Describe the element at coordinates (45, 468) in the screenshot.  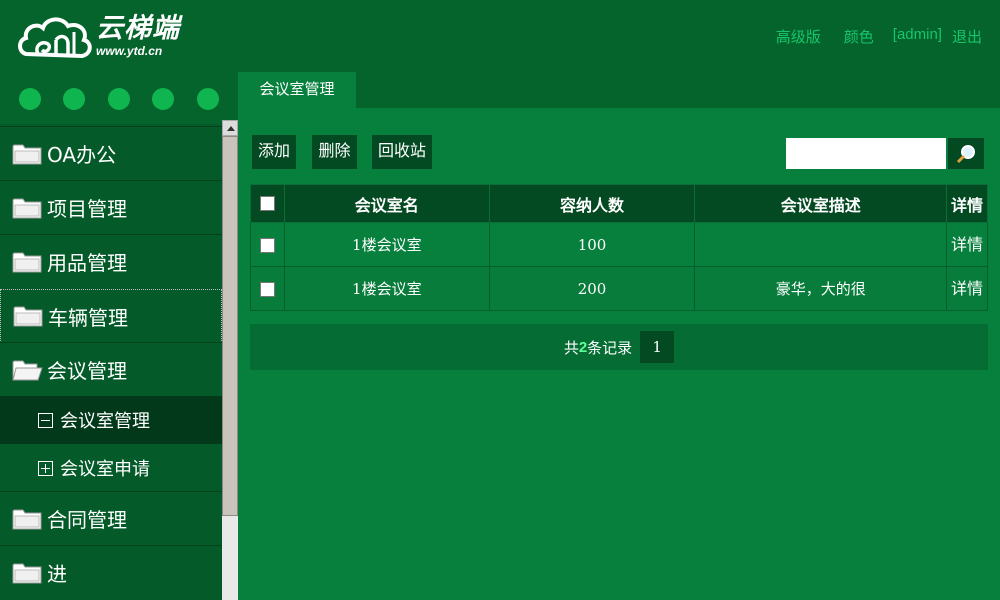
I see `expand-icon` at that location.